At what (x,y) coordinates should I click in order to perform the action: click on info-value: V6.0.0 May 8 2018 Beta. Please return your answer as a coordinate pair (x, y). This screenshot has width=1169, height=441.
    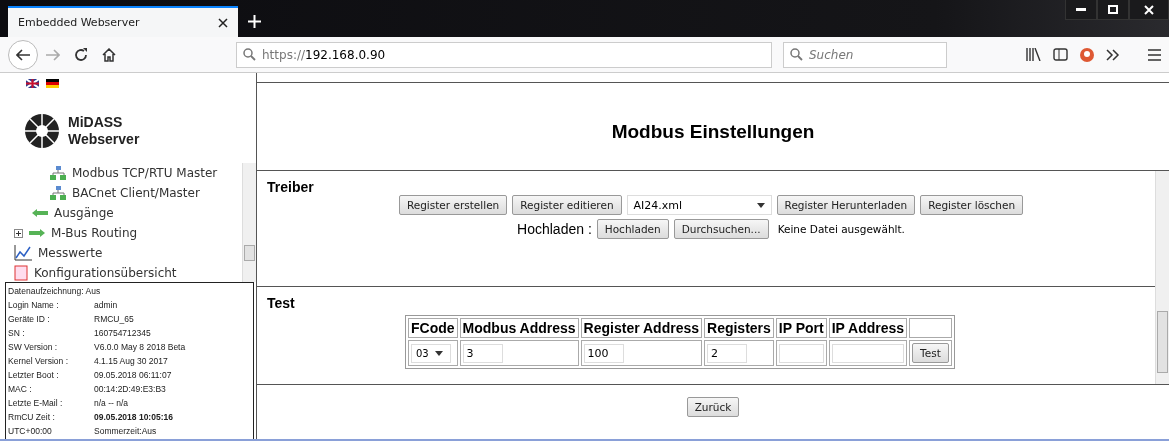
    Looking at the image, I should click on (140, 347).